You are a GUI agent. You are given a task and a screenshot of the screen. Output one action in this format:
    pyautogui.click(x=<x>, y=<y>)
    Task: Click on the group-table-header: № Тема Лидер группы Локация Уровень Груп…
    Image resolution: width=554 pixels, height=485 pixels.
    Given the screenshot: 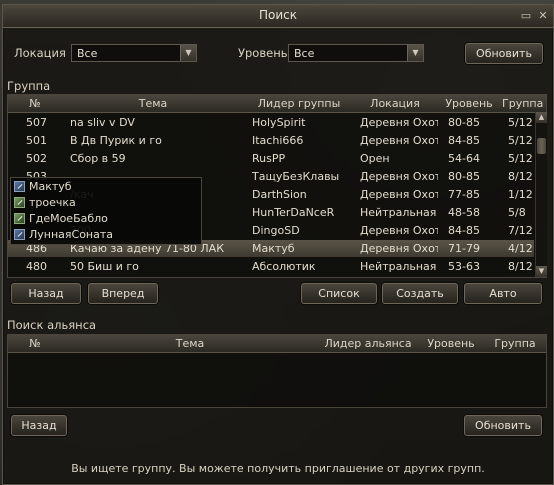 What is the action you would take?
    pyautogui.click(x=277, y=104)
    